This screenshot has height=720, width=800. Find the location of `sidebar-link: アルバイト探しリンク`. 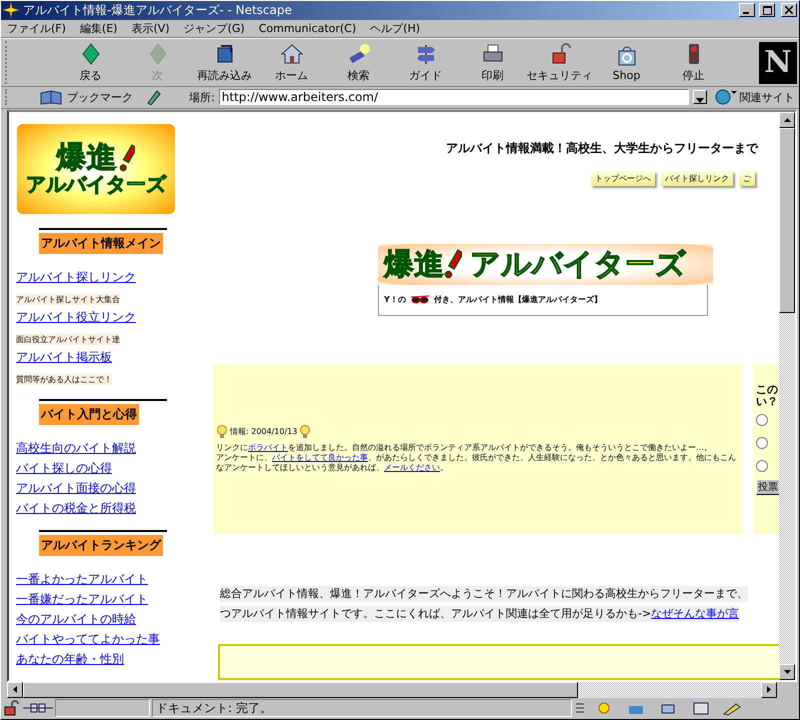

sidebar-link: アルバイト探しリンク is located at coordinates (76, 277).